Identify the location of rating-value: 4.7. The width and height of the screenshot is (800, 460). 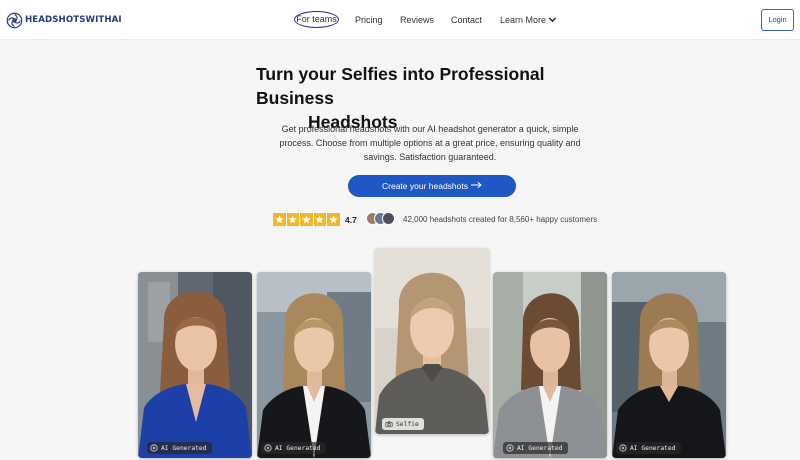
(351, 220).